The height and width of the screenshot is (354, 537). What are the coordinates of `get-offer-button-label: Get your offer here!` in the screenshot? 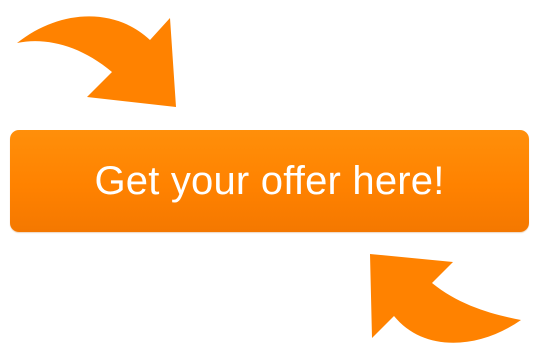 It's located at (269, 181).